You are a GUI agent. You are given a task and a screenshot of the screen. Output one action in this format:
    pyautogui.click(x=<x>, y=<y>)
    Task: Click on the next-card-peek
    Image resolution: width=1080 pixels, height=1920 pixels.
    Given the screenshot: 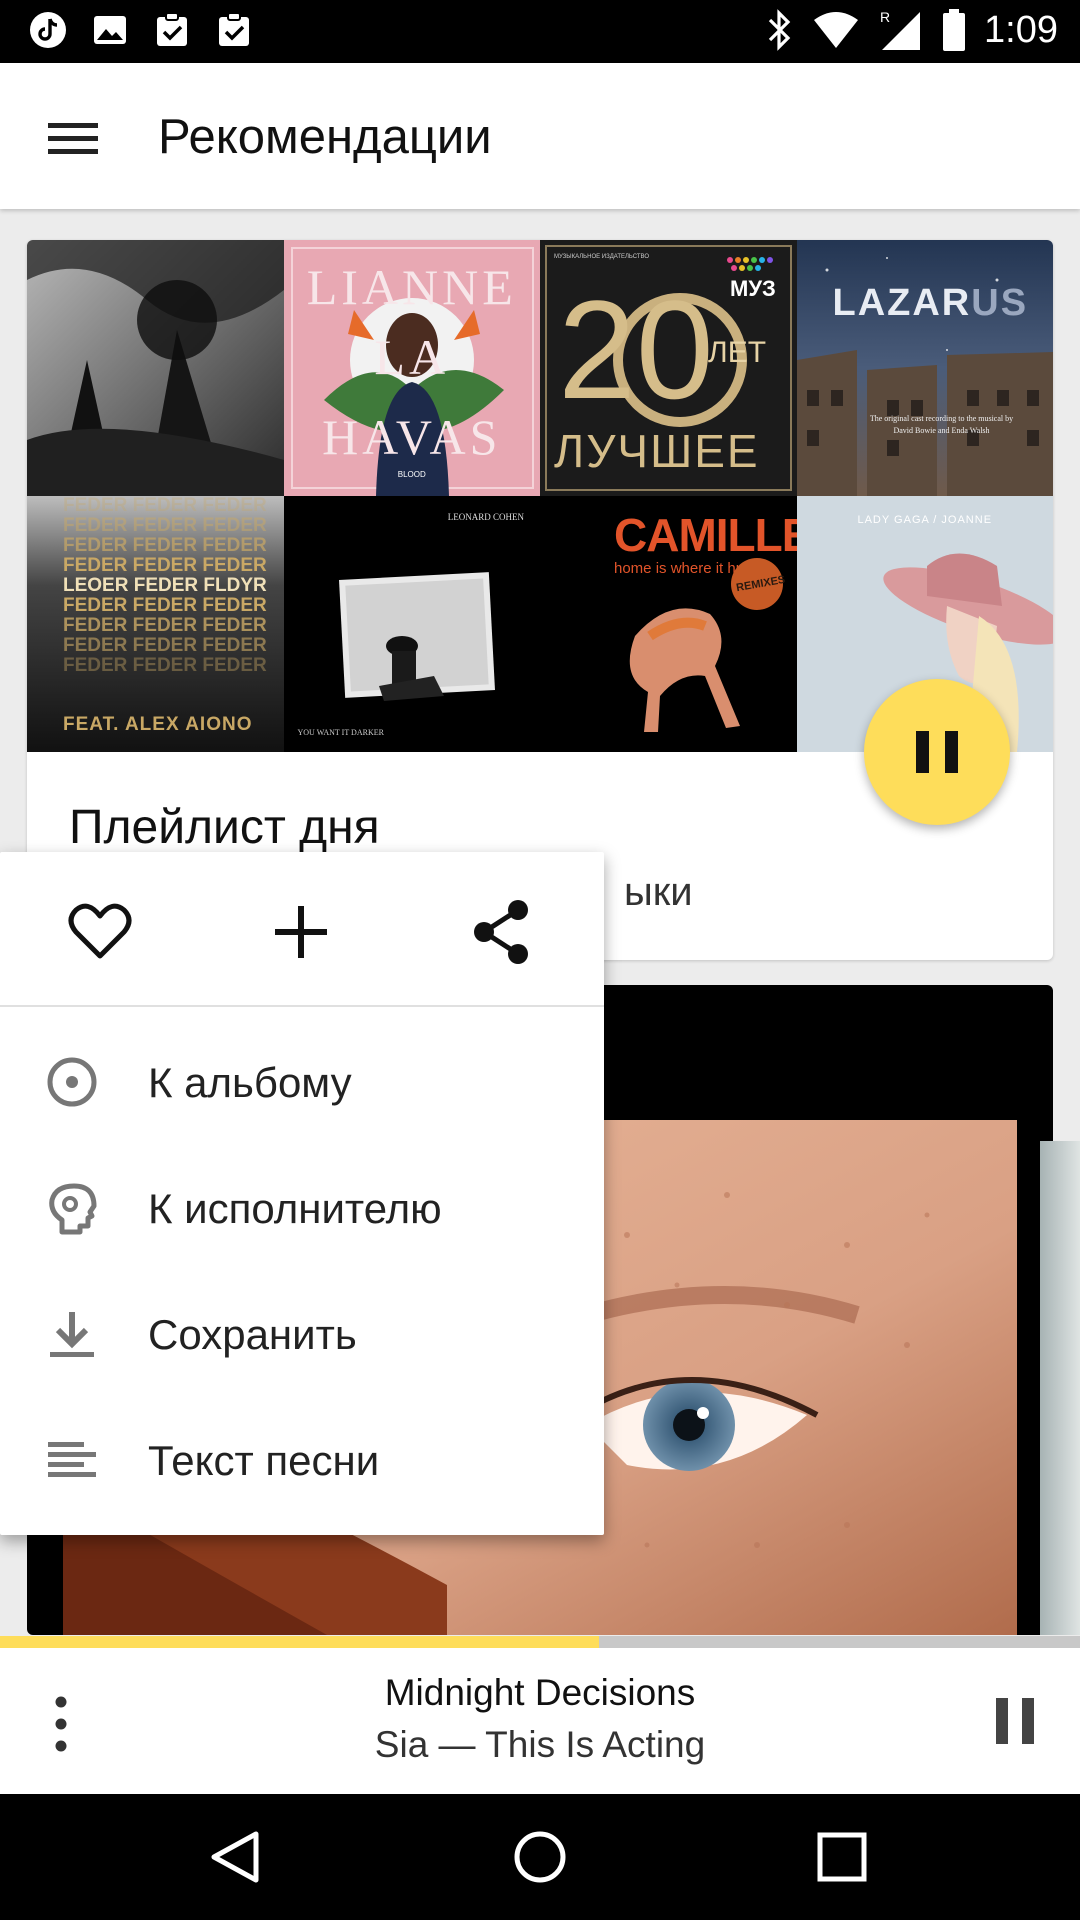 What is the action you would take?
    pyautogui.click(x=1060, y=1388)
    